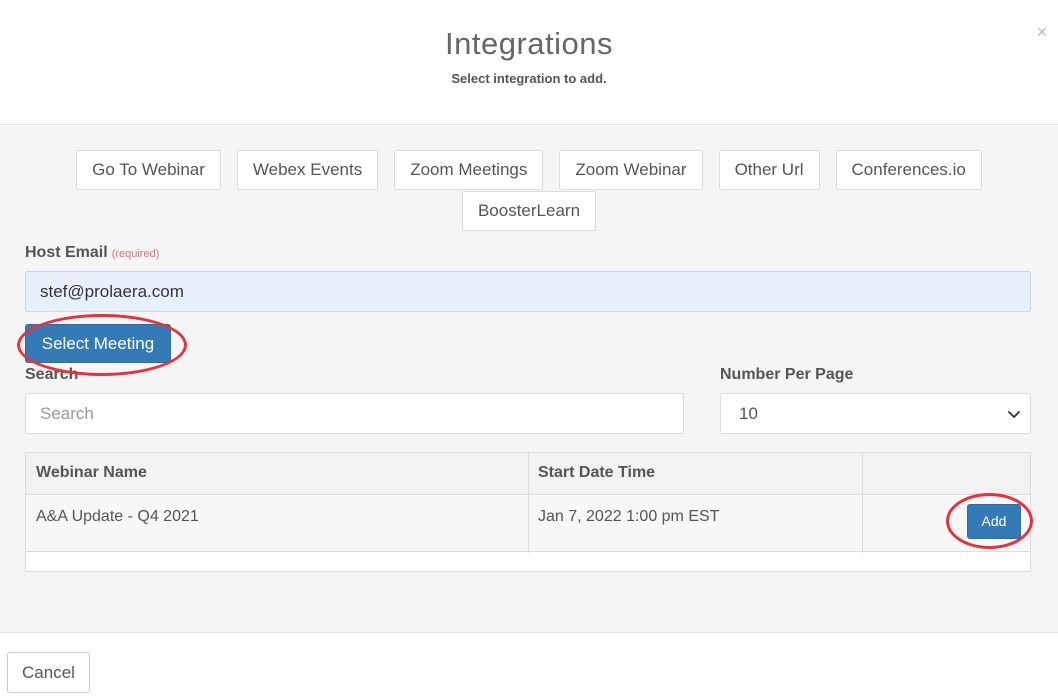 This screenshot has height=698, width=1058. I want to click on close-icon: ×, so click(1042, 32).